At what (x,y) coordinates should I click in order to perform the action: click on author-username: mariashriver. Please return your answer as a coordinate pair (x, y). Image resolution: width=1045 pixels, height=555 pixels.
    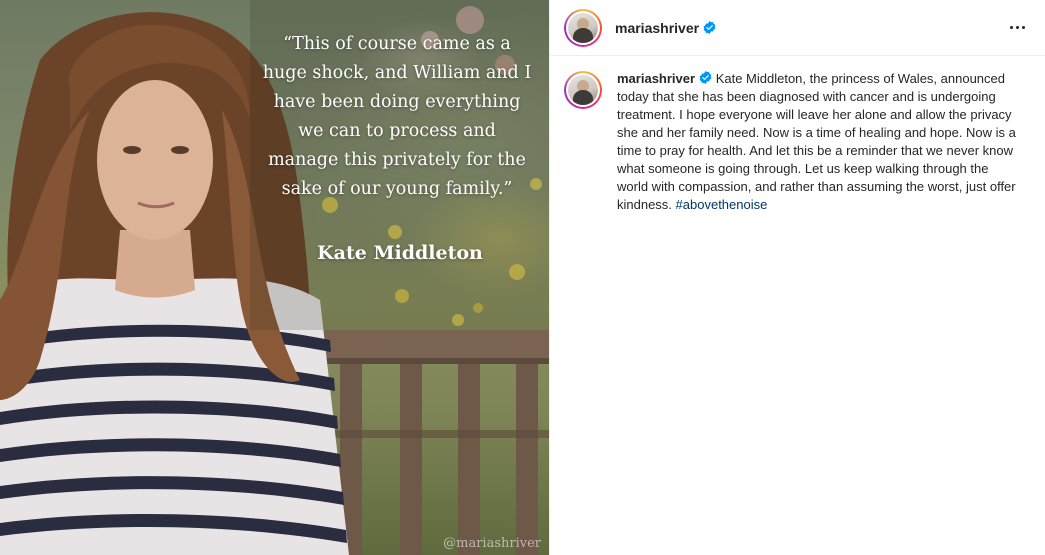
    Looking at the image, I should click on (657, 28).